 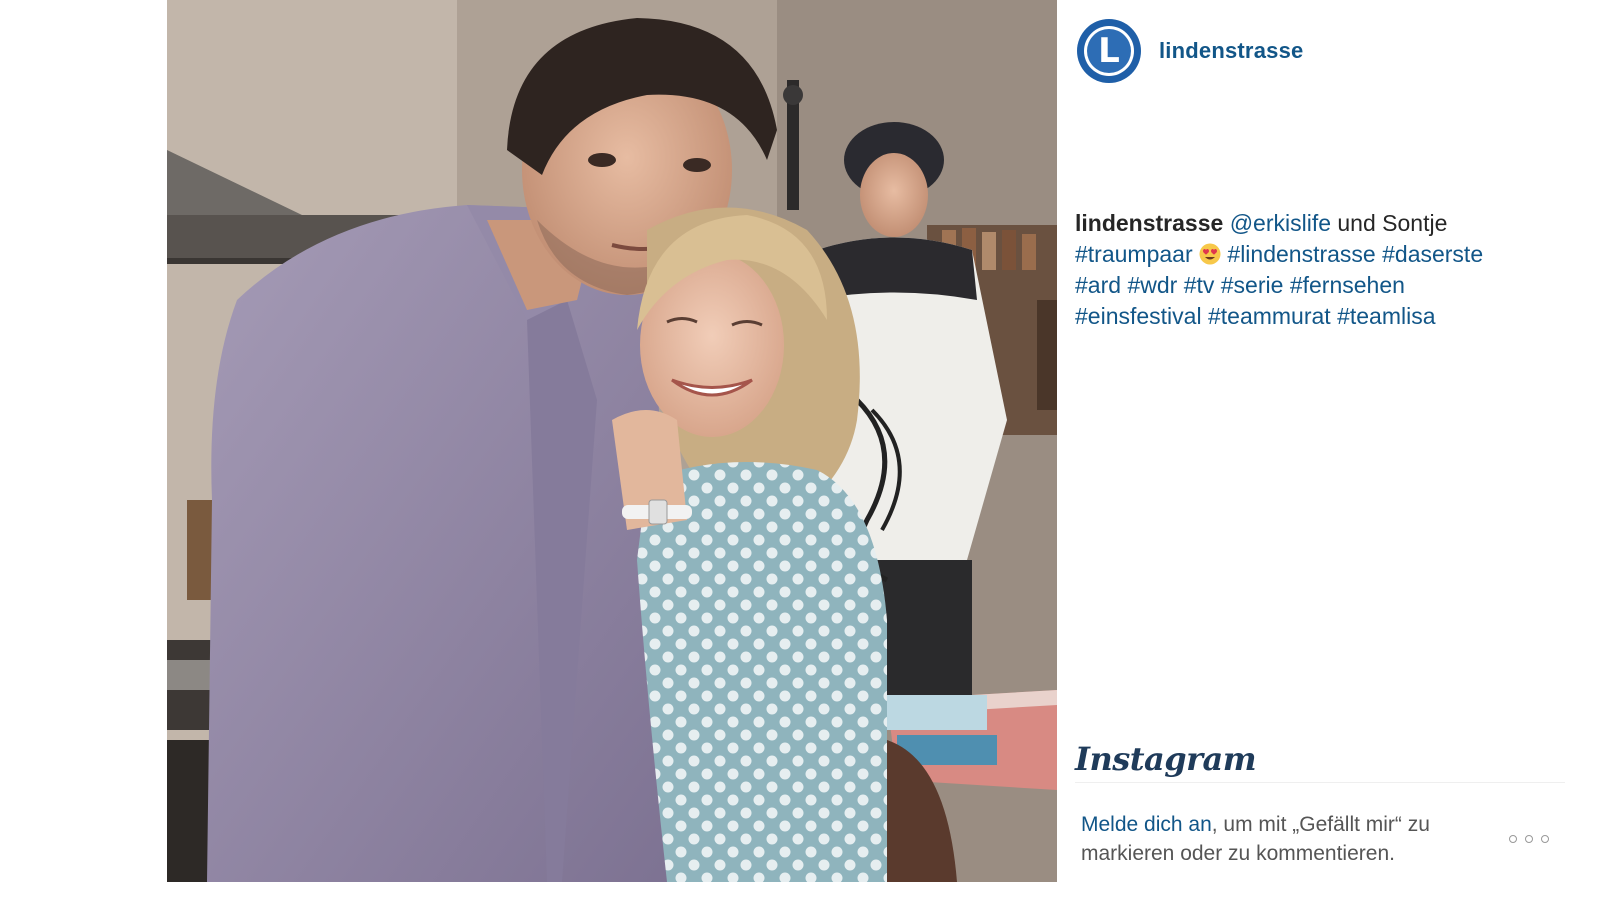 I want to click on hashtag-teammurat: #teammurat, so click(x=1269, y=316).